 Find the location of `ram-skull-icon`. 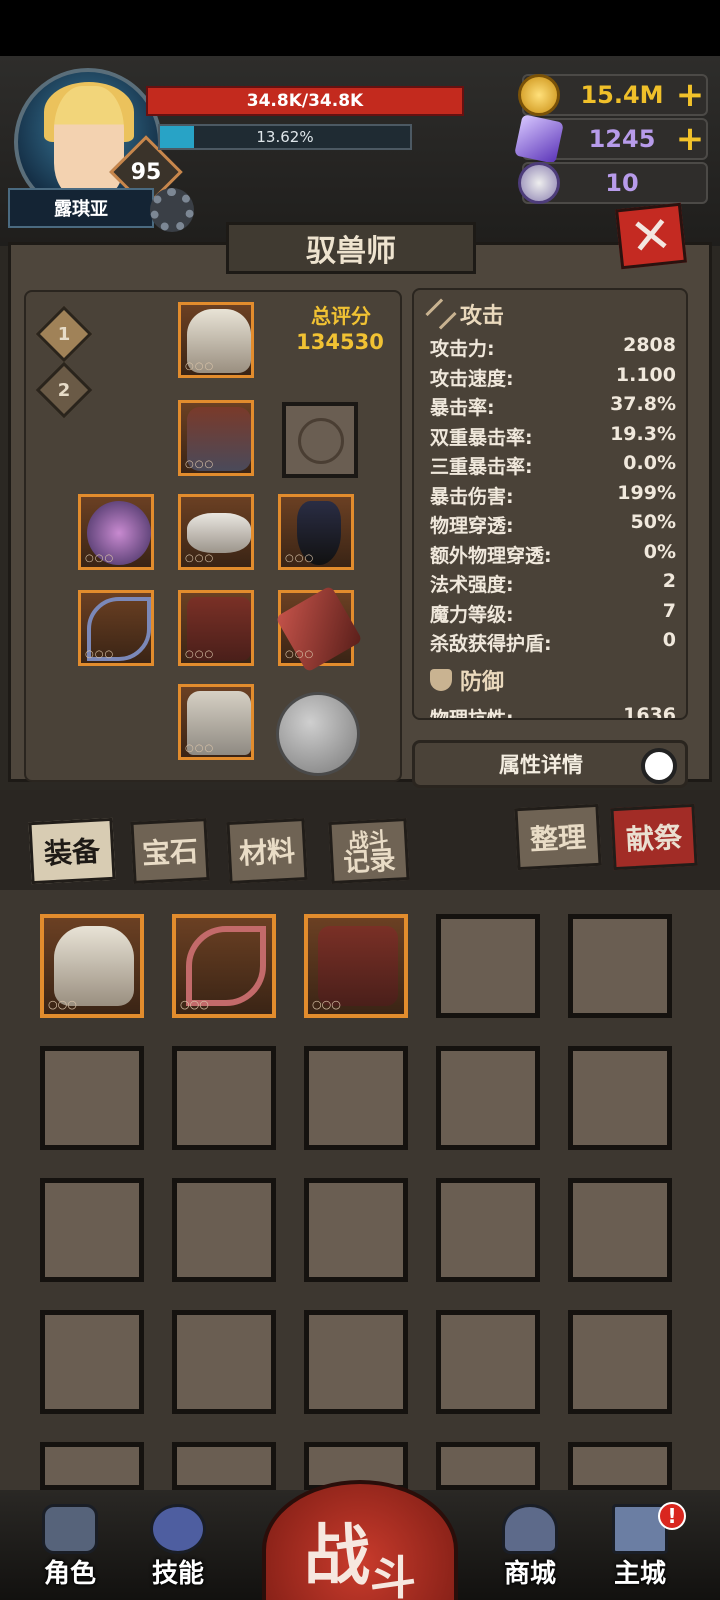

ram-skull-icon is located at coordinates (539, 183).